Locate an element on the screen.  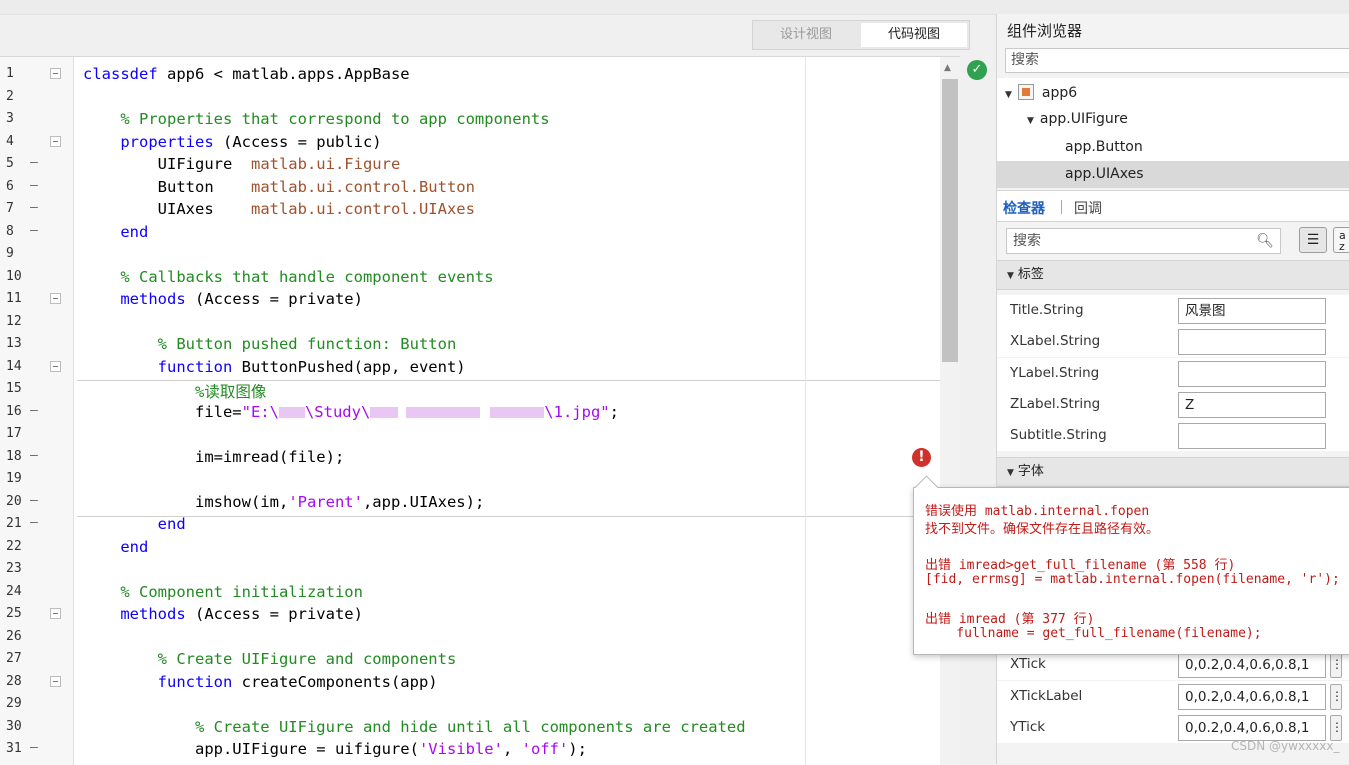
code-line: 15 %读取图像 is located at coordinates (470, 389).